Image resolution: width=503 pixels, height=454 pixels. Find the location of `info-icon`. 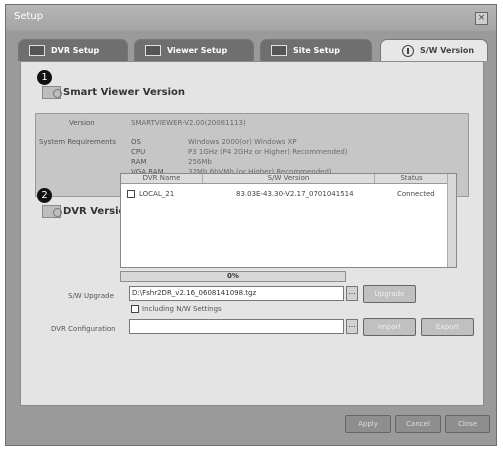

info-icon is located at coordinates (408, 51).